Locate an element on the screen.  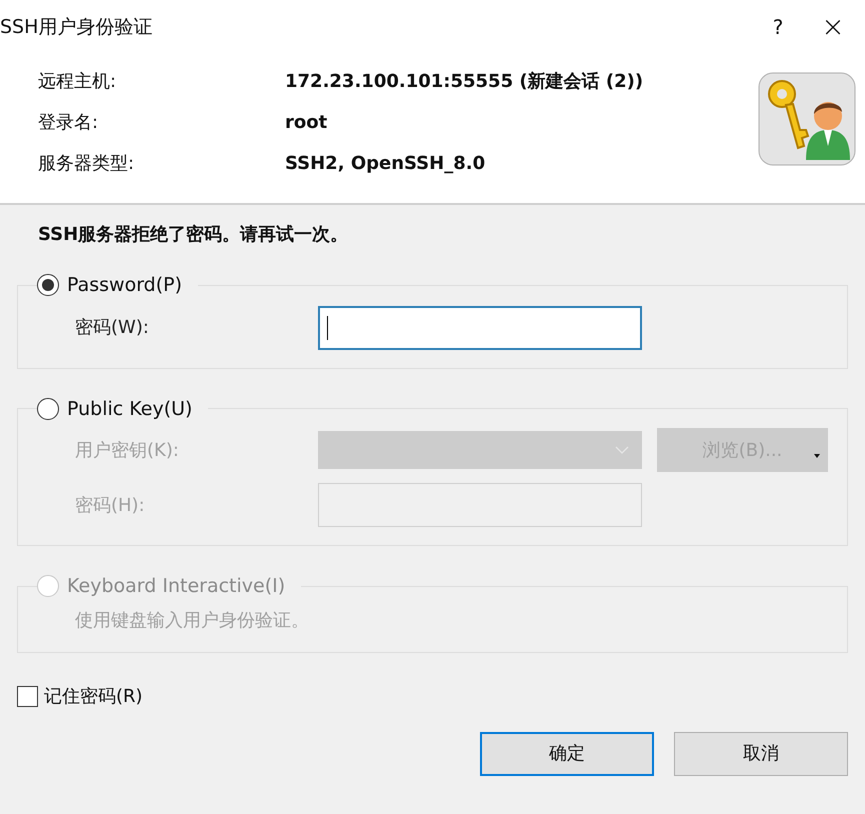
dialog-button: 取消 is located at coordinates (761, 754).